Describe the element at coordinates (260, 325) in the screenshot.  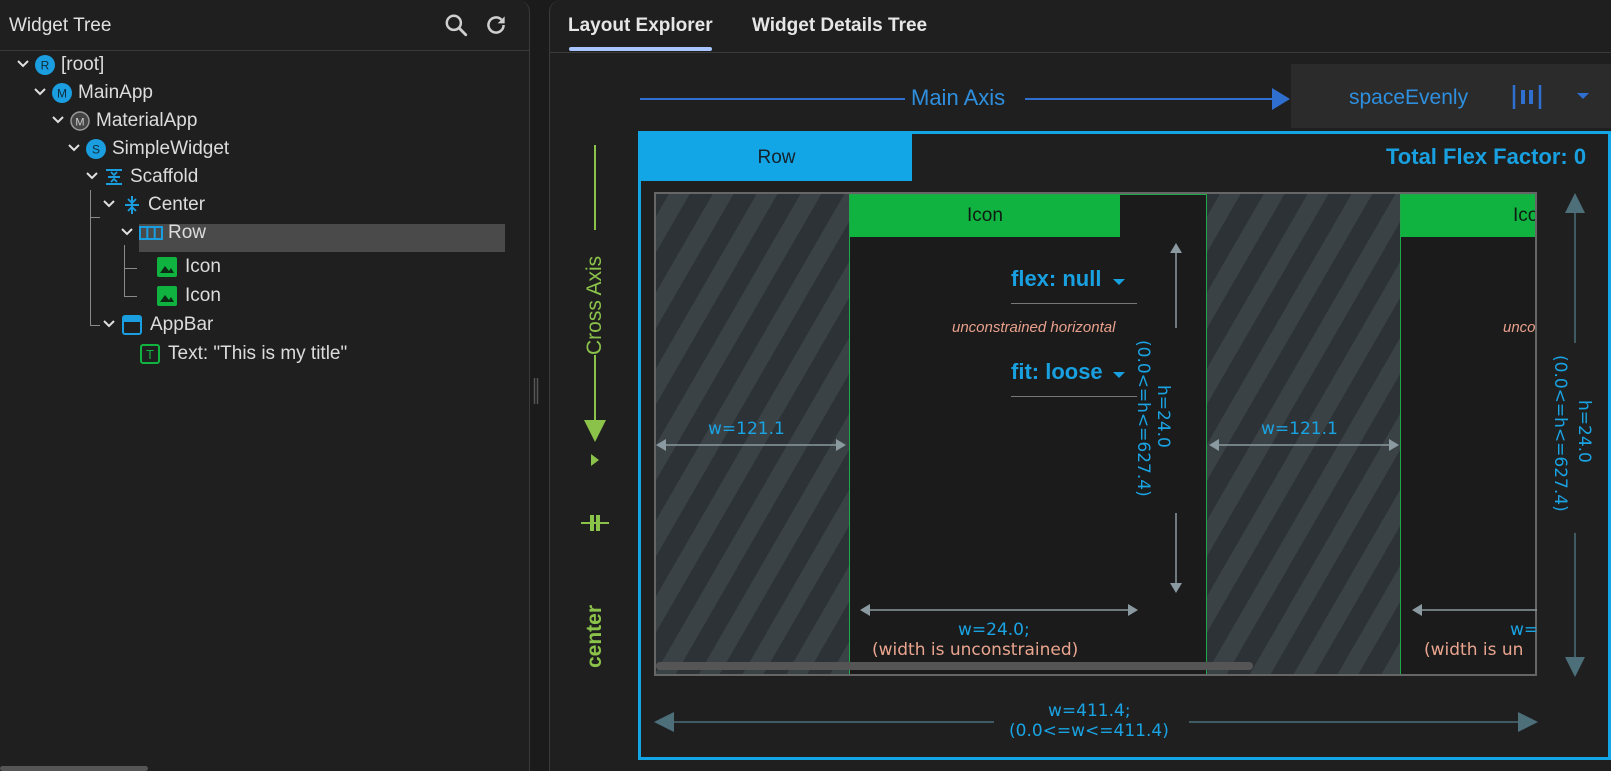
I see `tree-item-appbar: AppBar` at that location.